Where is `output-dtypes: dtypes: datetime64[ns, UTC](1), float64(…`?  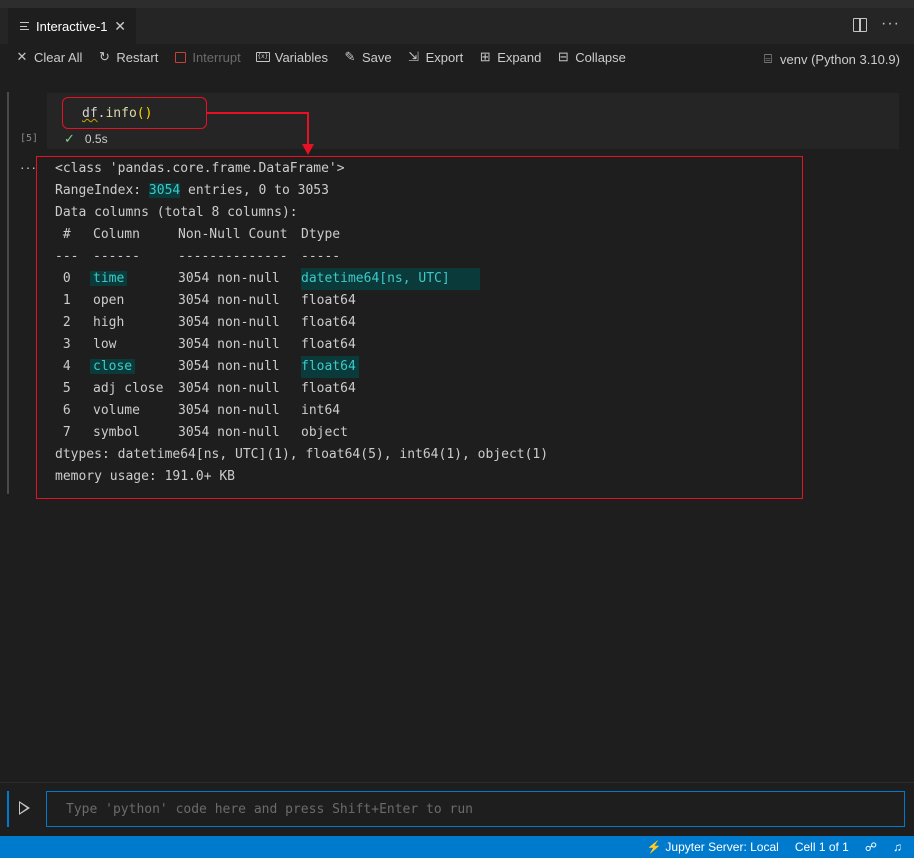
output-dtypes: dtypes: datetime64[ns, UTC](1), float64(… is located at coordinates (302, 454).